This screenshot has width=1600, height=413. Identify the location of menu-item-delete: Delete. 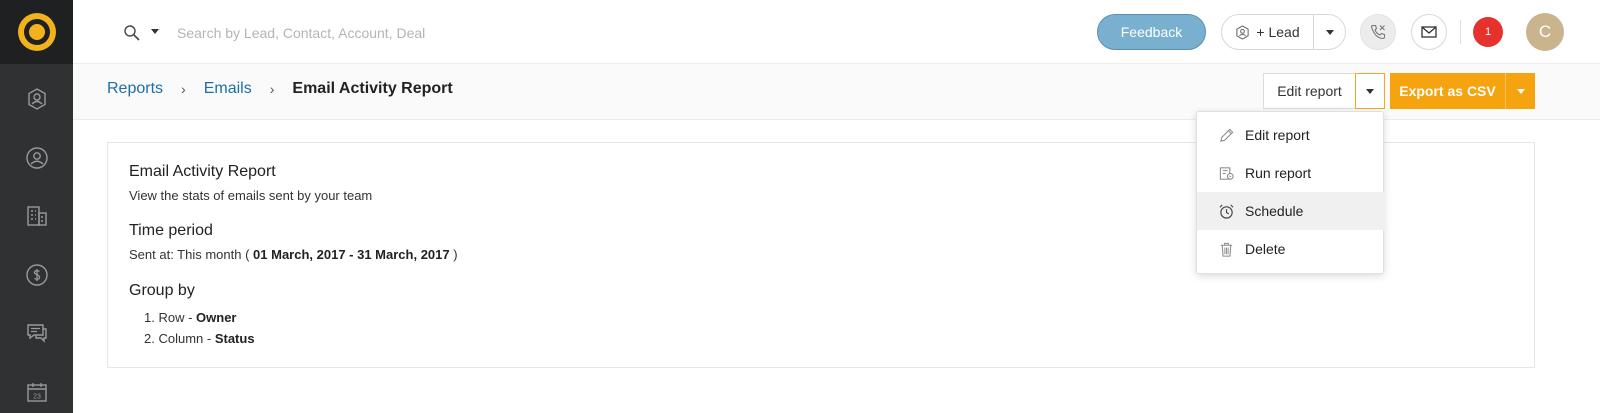
(1291, 249).